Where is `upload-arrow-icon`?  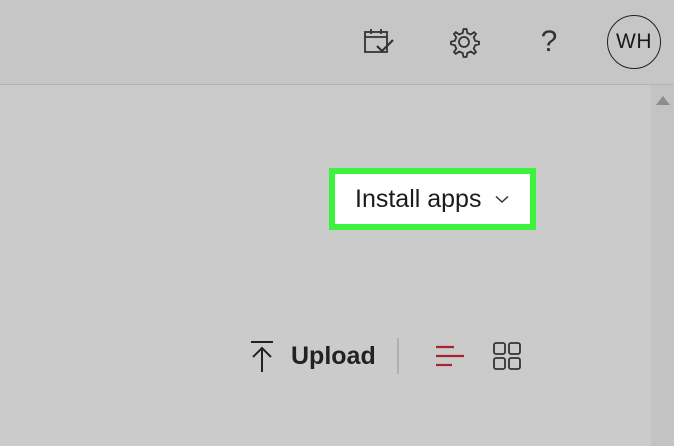 upload-arrow-icon is located at coordinates (262, 356).